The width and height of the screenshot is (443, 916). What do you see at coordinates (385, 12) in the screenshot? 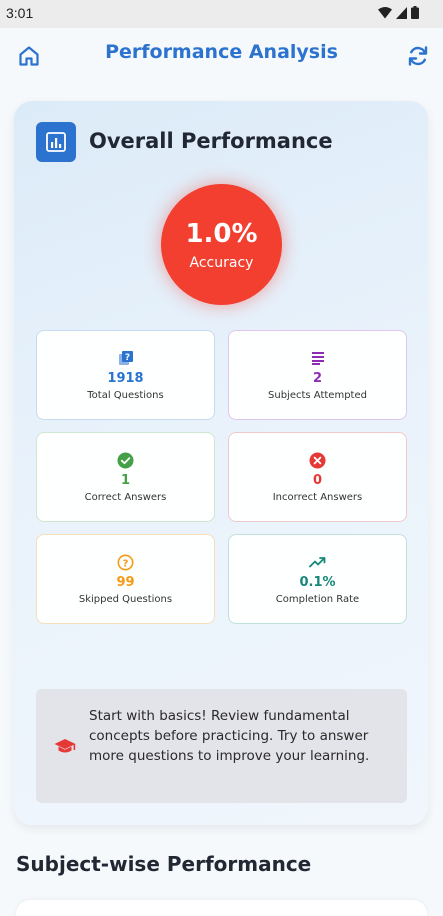
I see `wifi-icon` at bounding box center [385, 12].